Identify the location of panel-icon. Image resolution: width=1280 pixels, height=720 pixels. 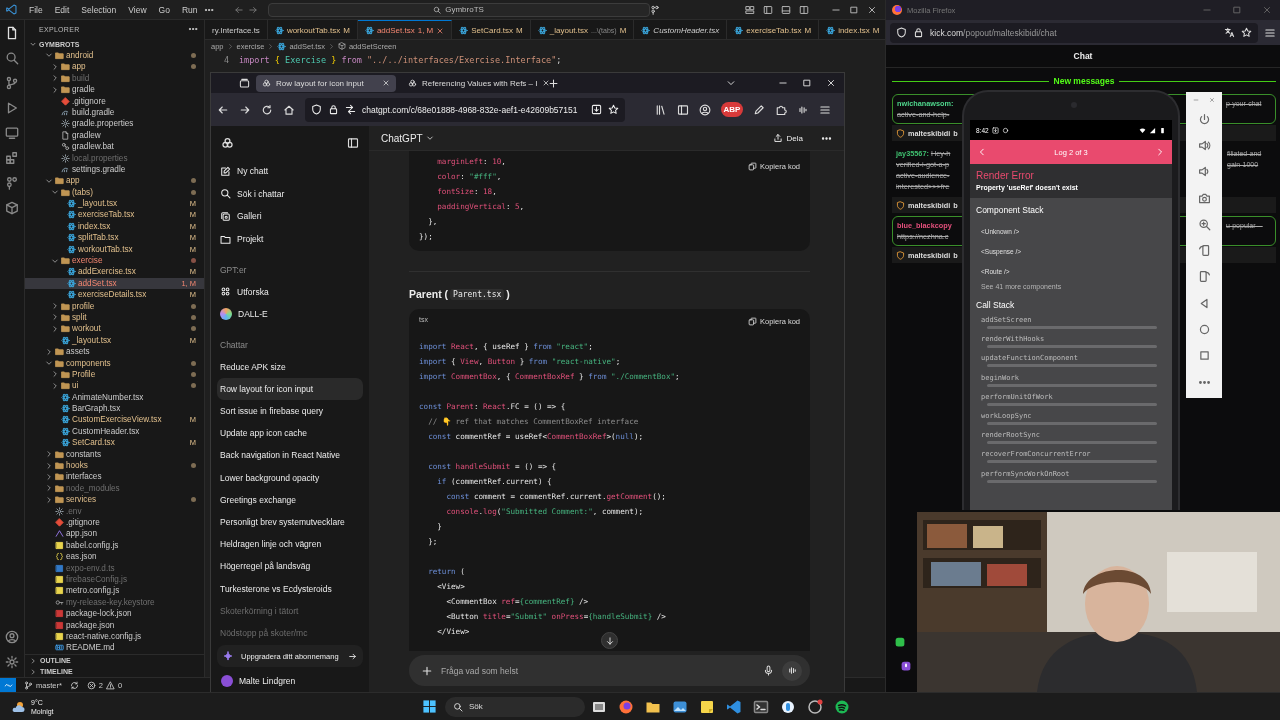
(786, 9).